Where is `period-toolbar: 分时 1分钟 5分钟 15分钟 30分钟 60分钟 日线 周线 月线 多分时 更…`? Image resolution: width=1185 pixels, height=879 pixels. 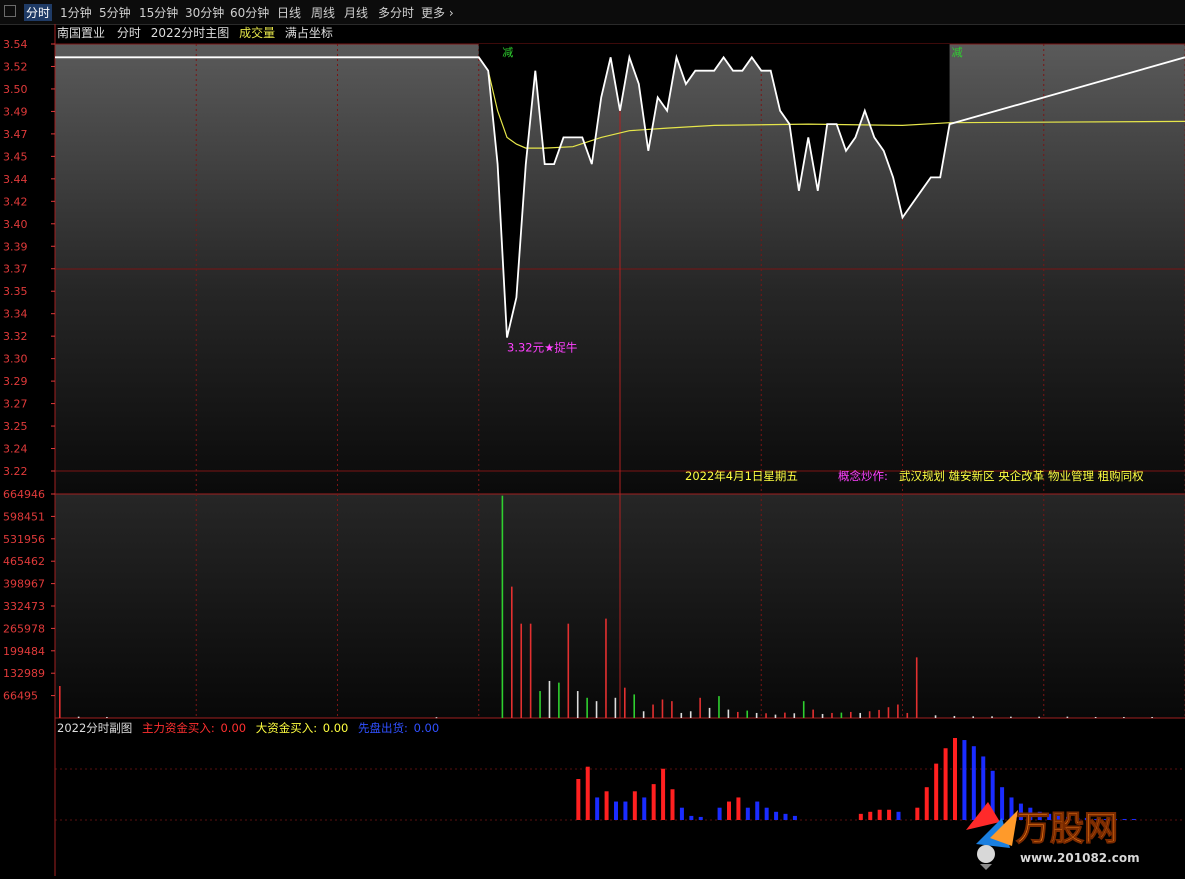 period-toolbar: 分时 1分钟 5分钟 15分钟 30分钟 60分钟 日线 周线 月线 多分时 更… is located at coordinates (592, 12).